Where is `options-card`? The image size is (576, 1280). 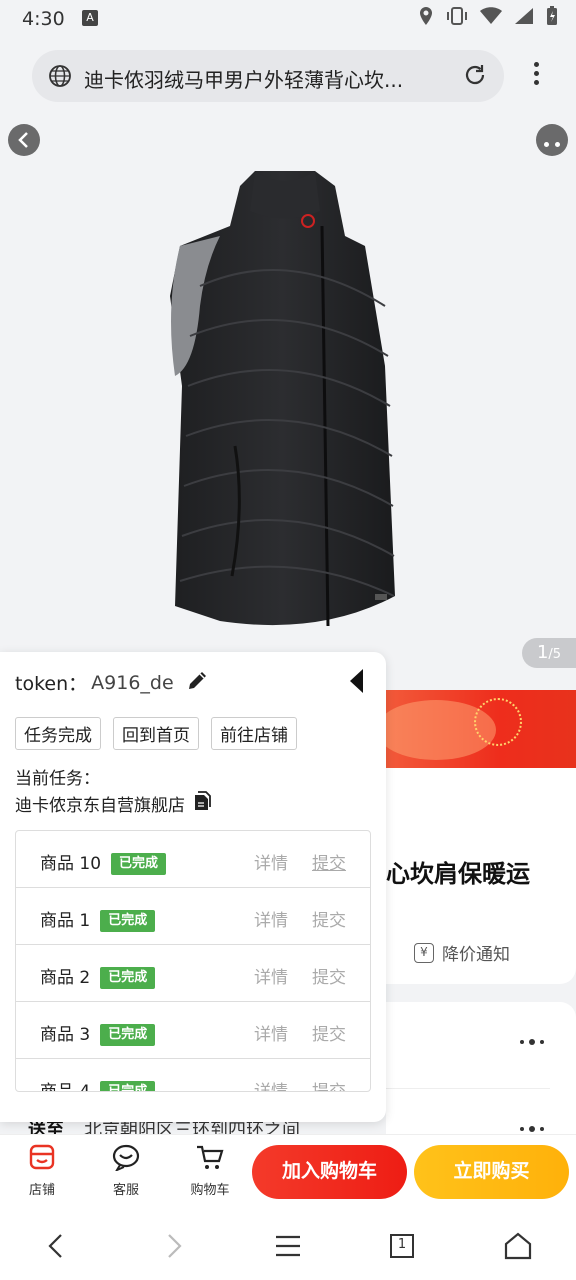
options-card is located at coordinates (481, 1072).